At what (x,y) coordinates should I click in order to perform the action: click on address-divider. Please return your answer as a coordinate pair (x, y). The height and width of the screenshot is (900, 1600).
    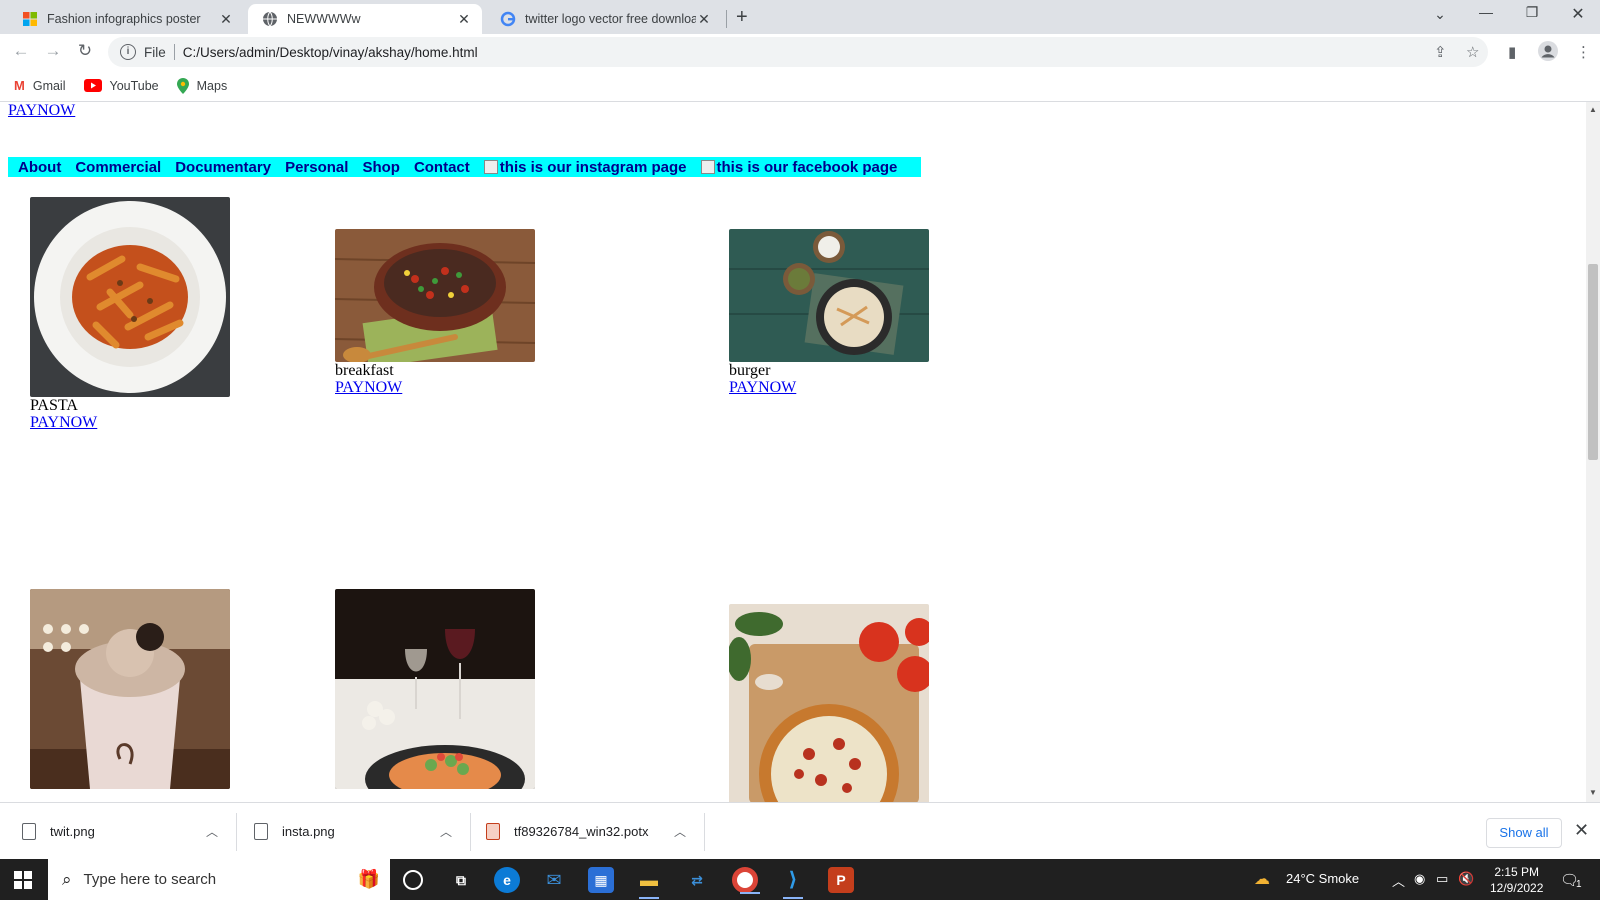
    Looking at the image, I should click on (174, 52).